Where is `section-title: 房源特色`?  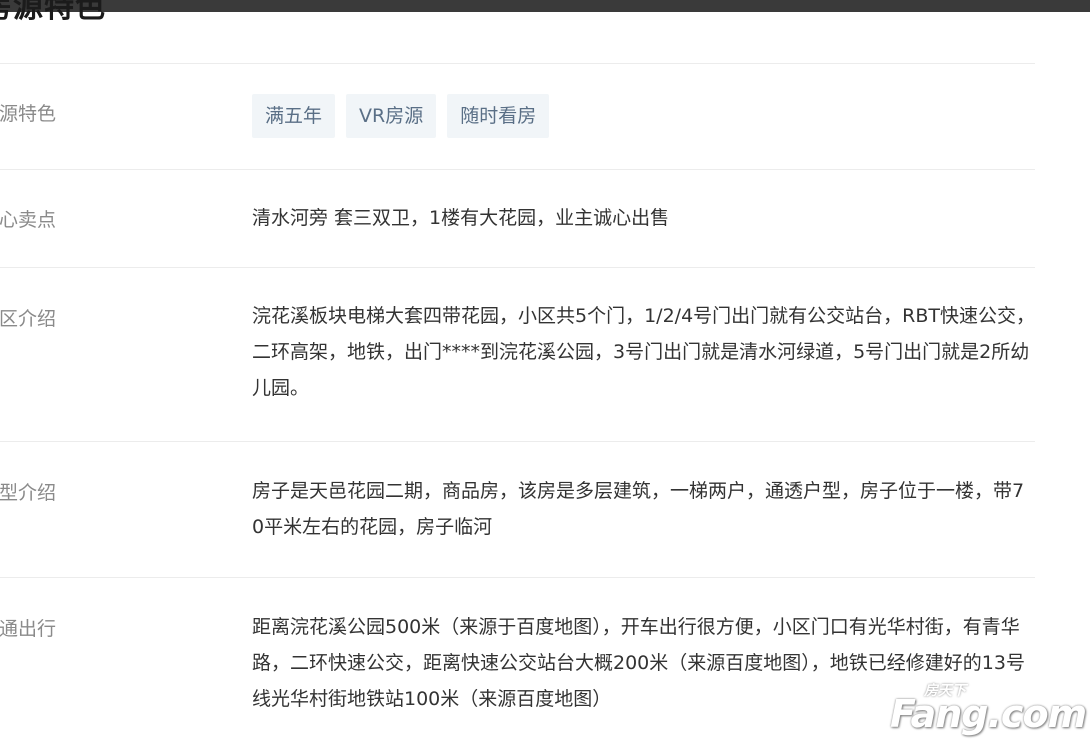
section-title: 房源特色 is located at coordinates (53, 12).